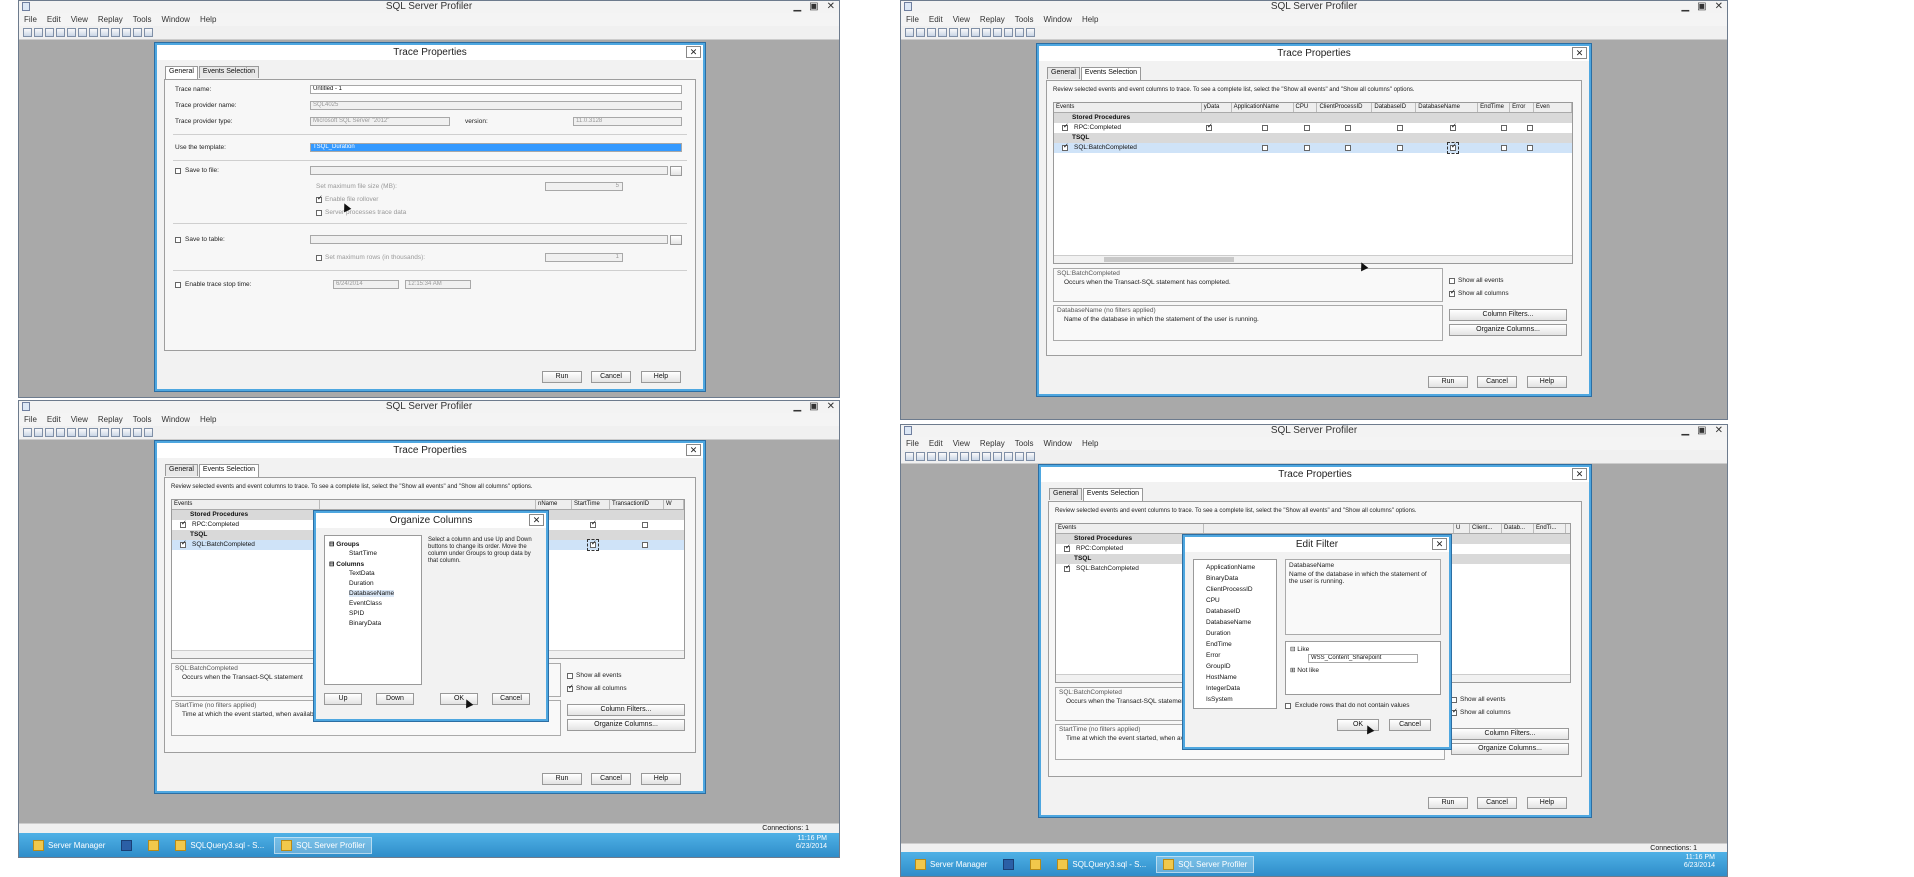 The height and width of the screenshot is (877, 1914). Describe the element at coordinates (975, 456) in the screenshot. I see `clear-icon` at that location.